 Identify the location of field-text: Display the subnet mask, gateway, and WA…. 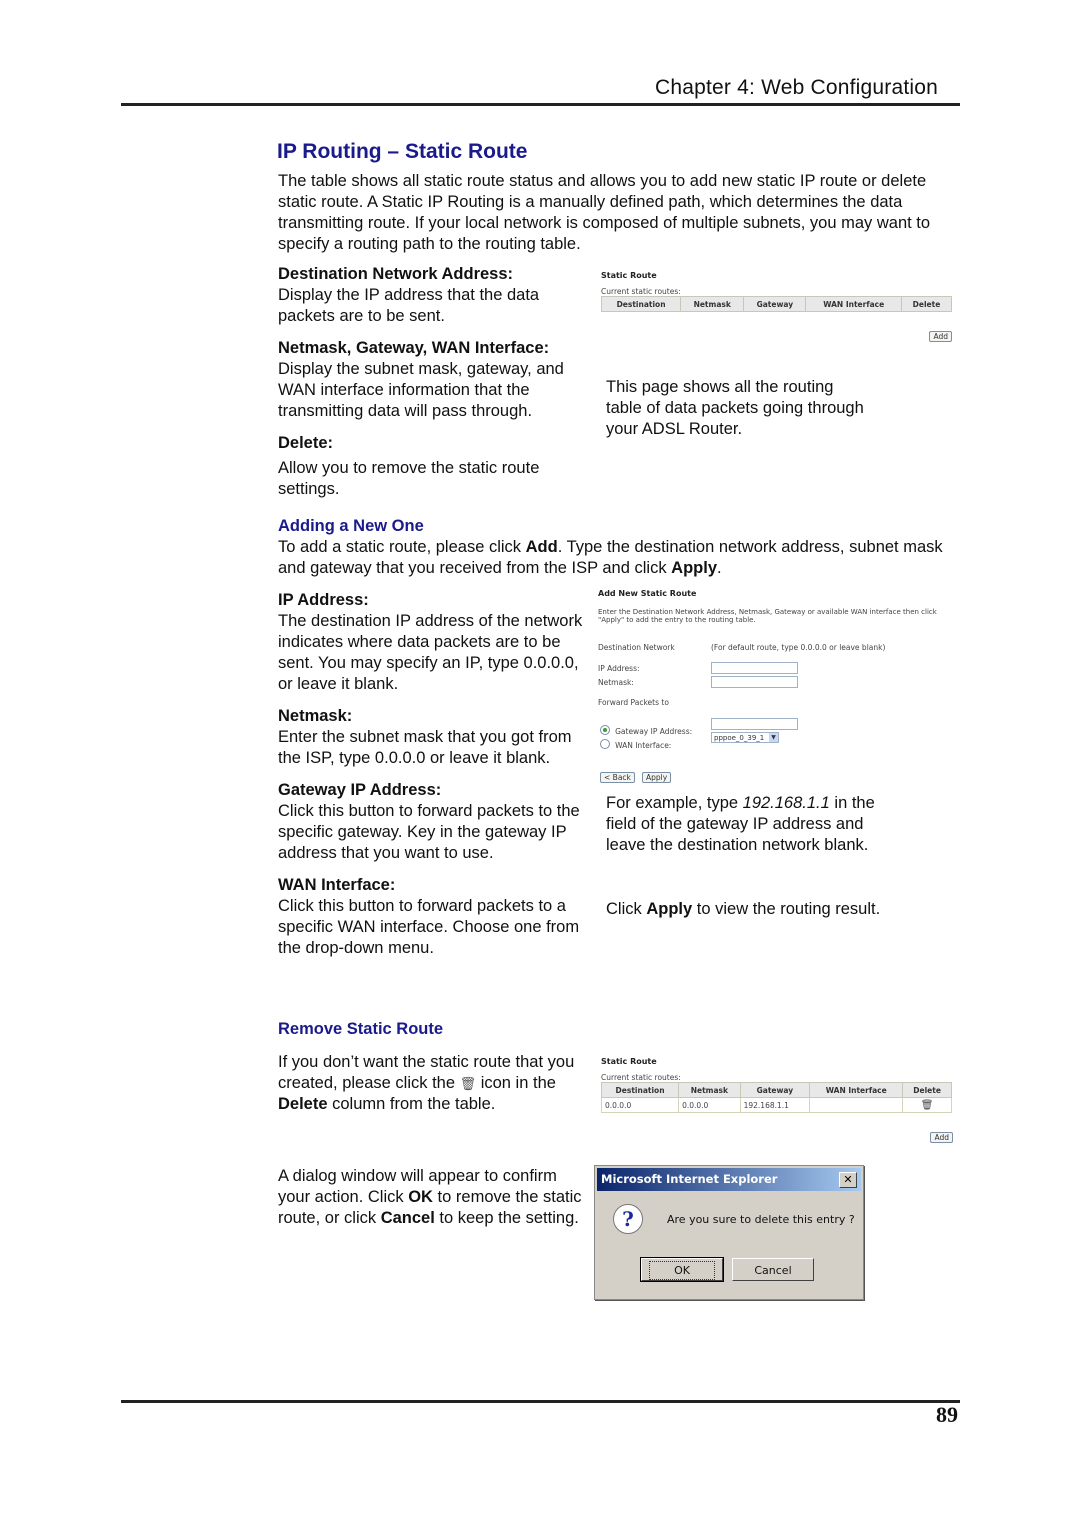
(421, 390).